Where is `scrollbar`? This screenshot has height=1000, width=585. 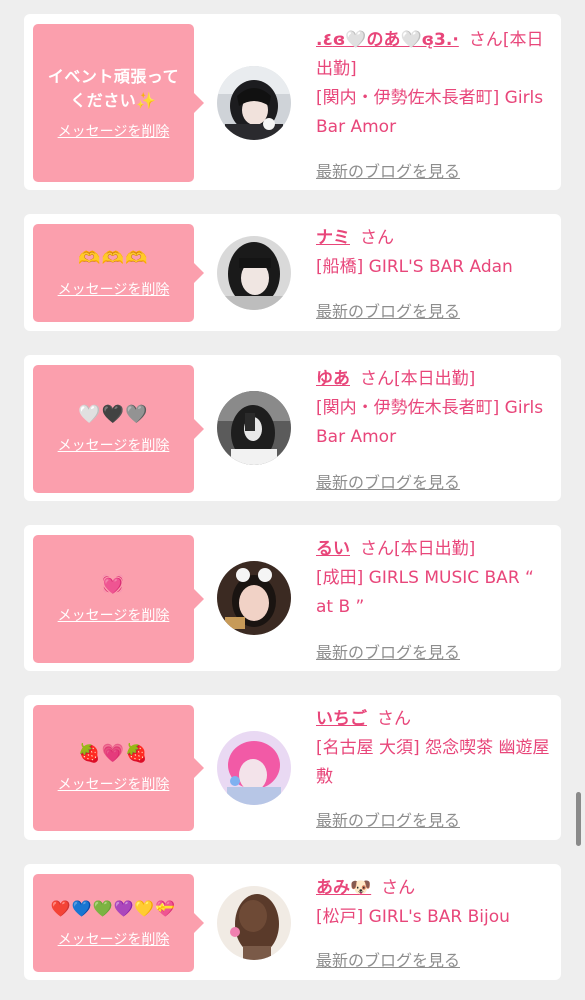 scrollbar is located at coordinates (578, 819).